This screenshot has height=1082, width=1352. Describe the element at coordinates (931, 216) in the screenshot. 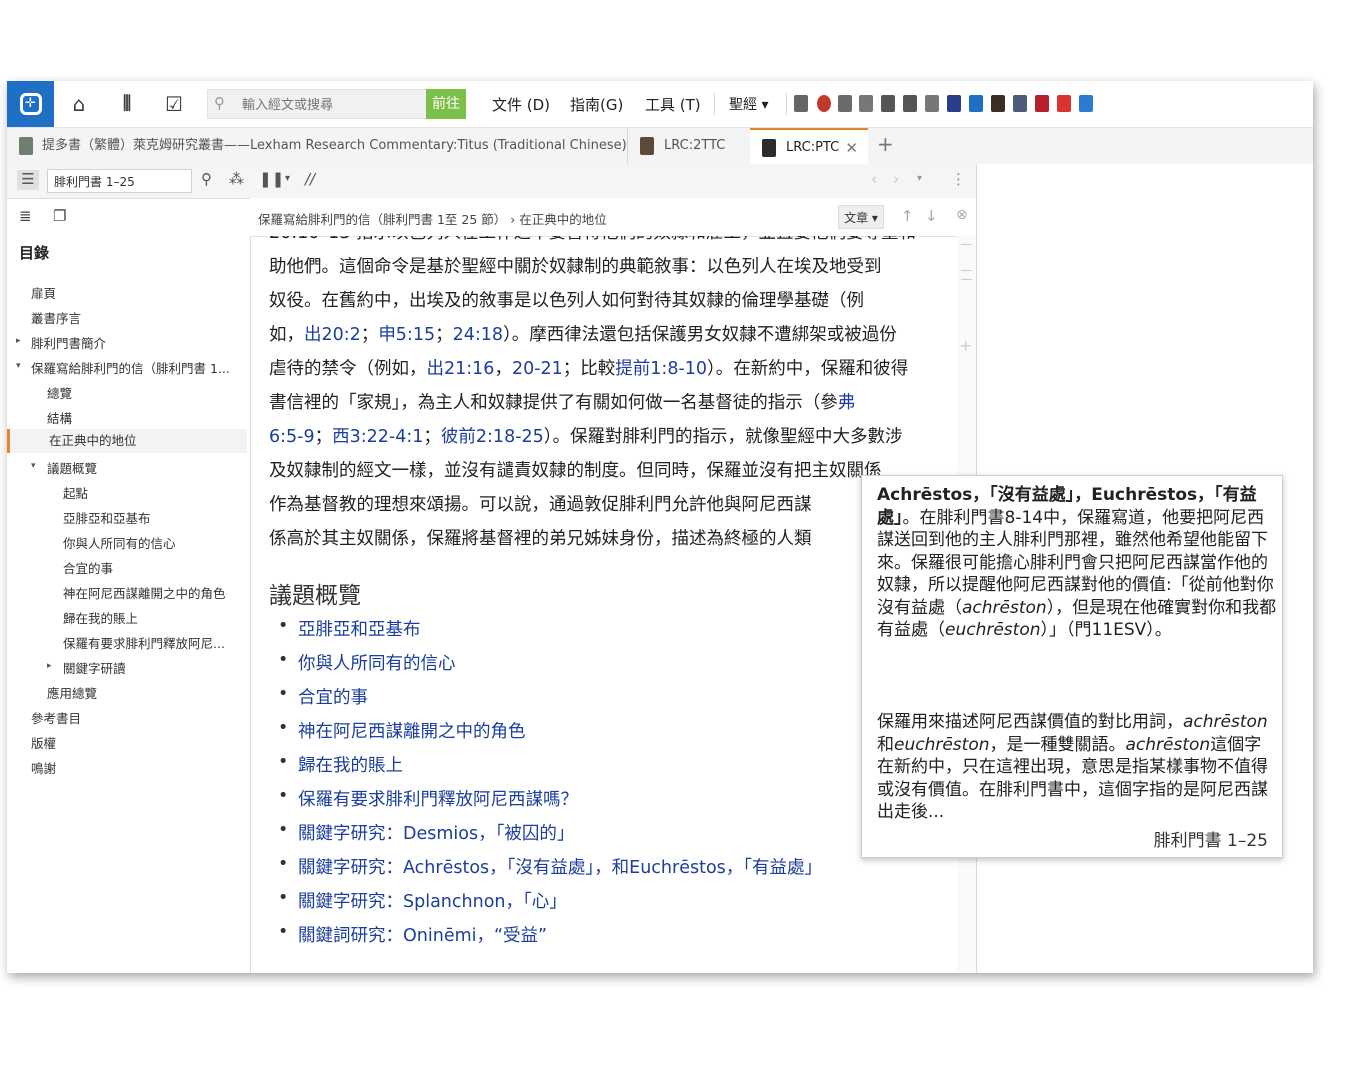

I see `next-arrow-down-icon: ↓` at that location.